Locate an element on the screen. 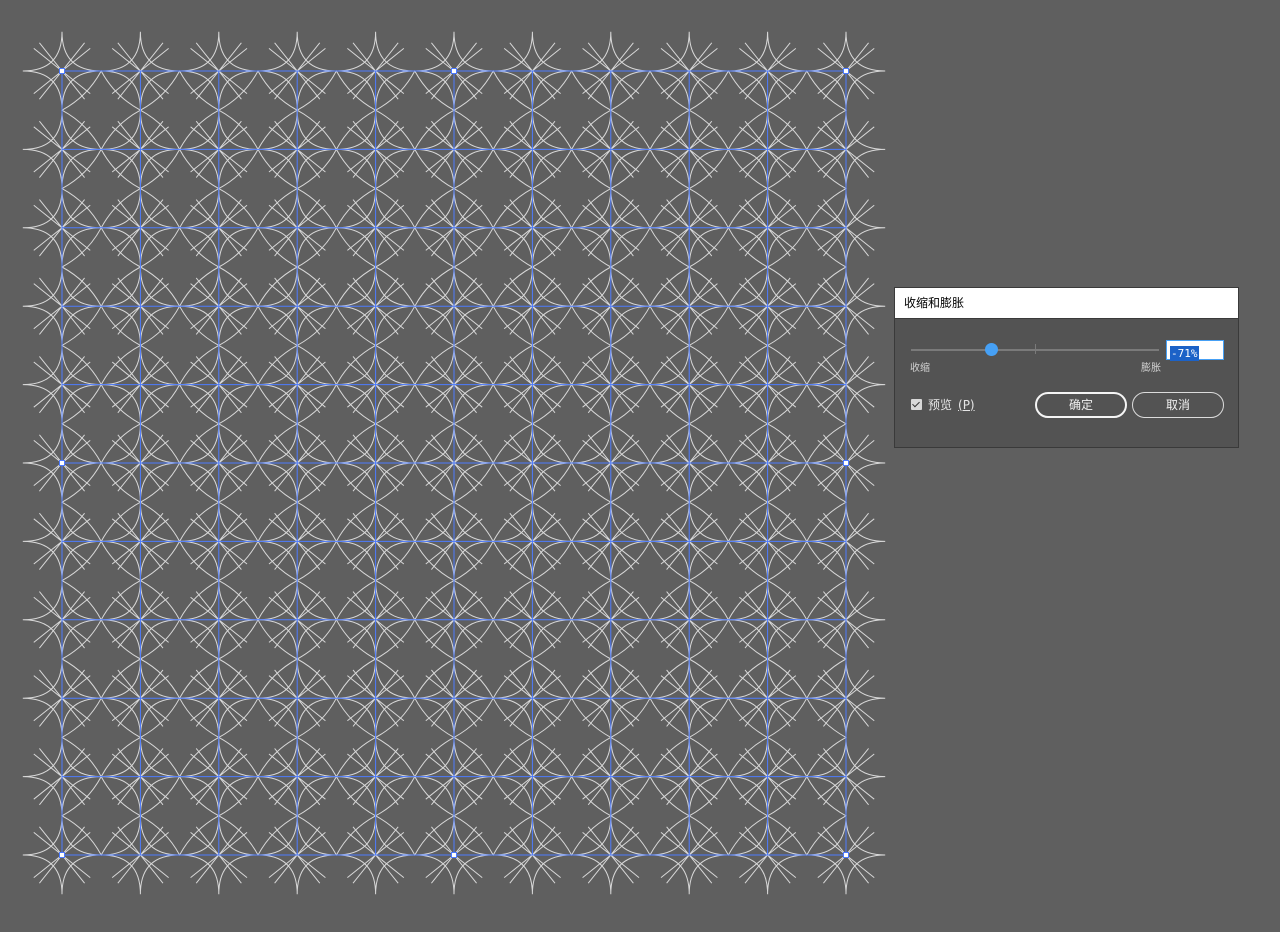  preview-checkbox is located at coordinates (916, 404).